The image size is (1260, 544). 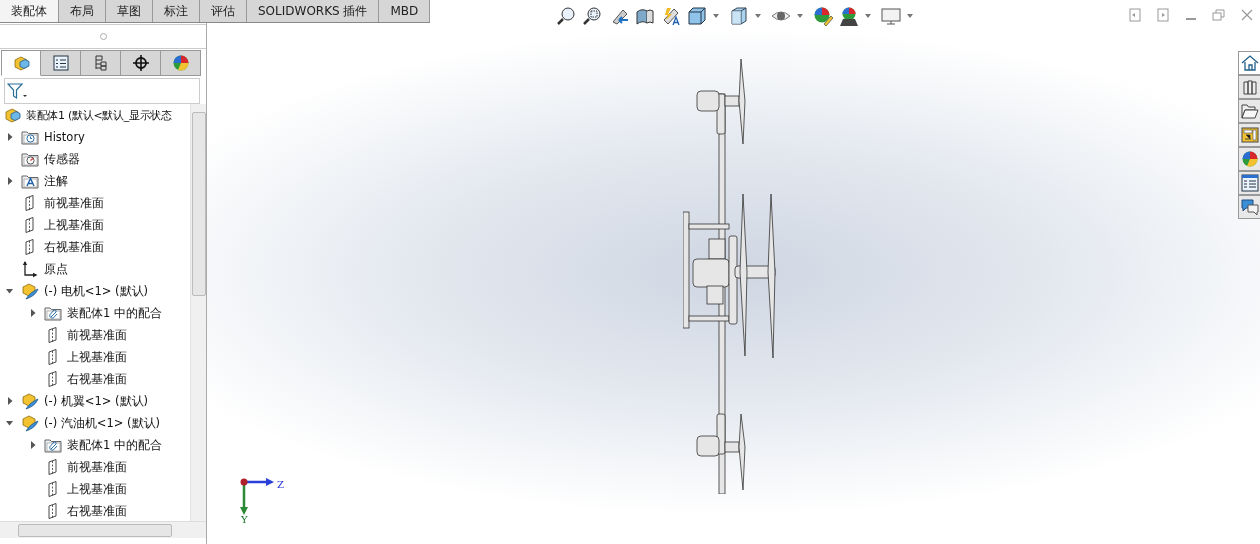 I want to click on tree-item-label: (-) 汽油机<1> (默认), so click(x=102, y=423).